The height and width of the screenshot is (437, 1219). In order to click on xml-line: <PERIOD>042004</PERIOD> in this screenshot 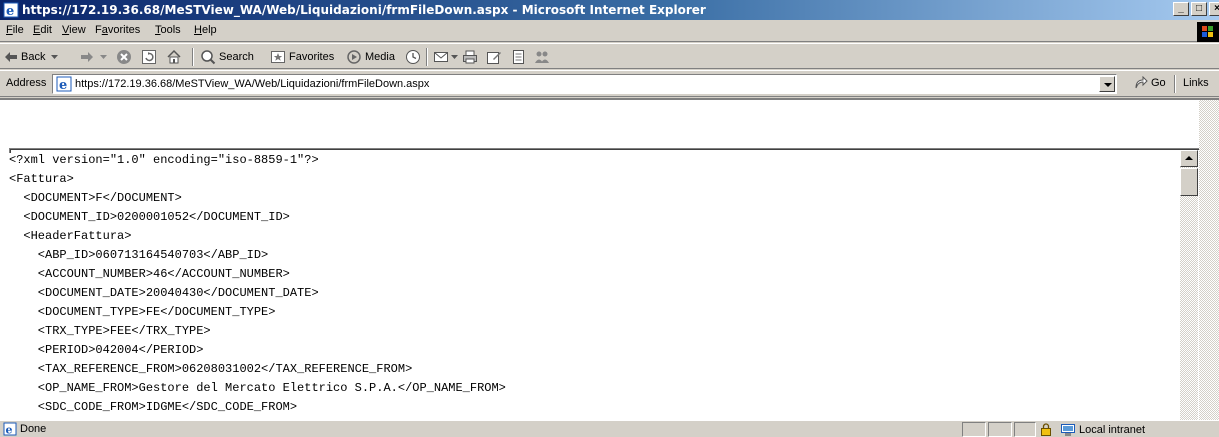, I will do `click(106, 350)`.